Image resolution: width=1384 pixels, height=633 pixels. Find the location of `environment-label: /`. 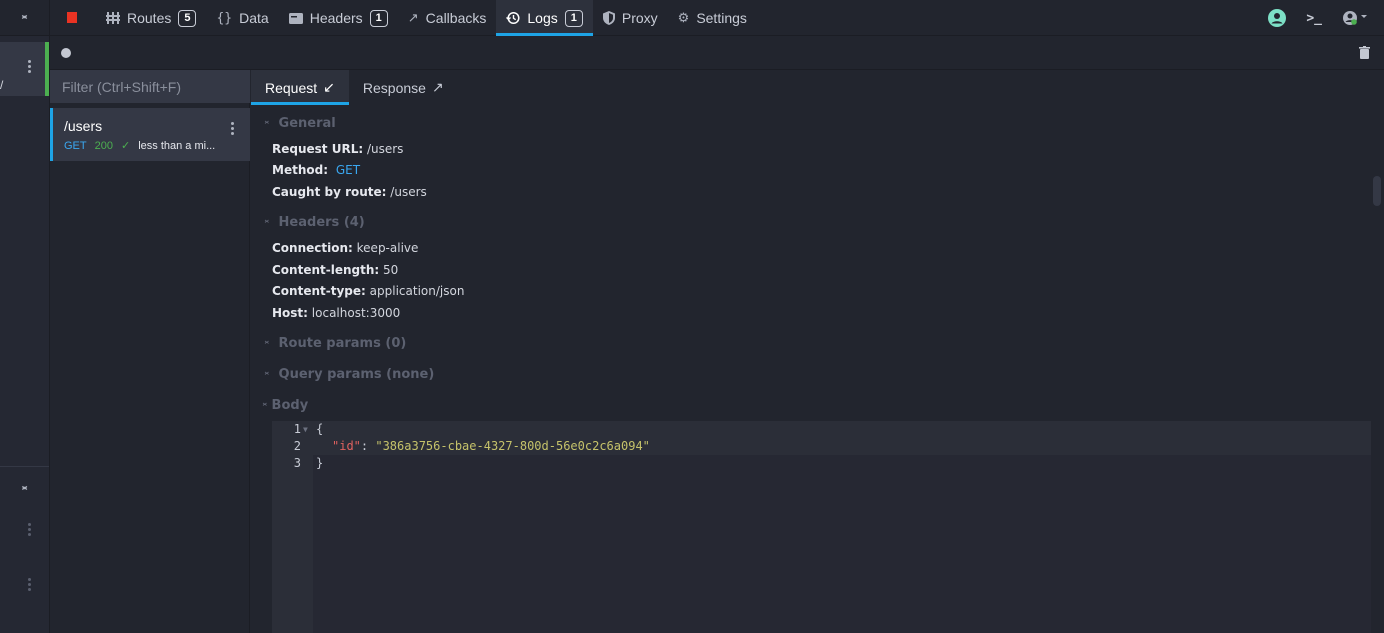

environment-label: / is located at coordinates (2, 85).